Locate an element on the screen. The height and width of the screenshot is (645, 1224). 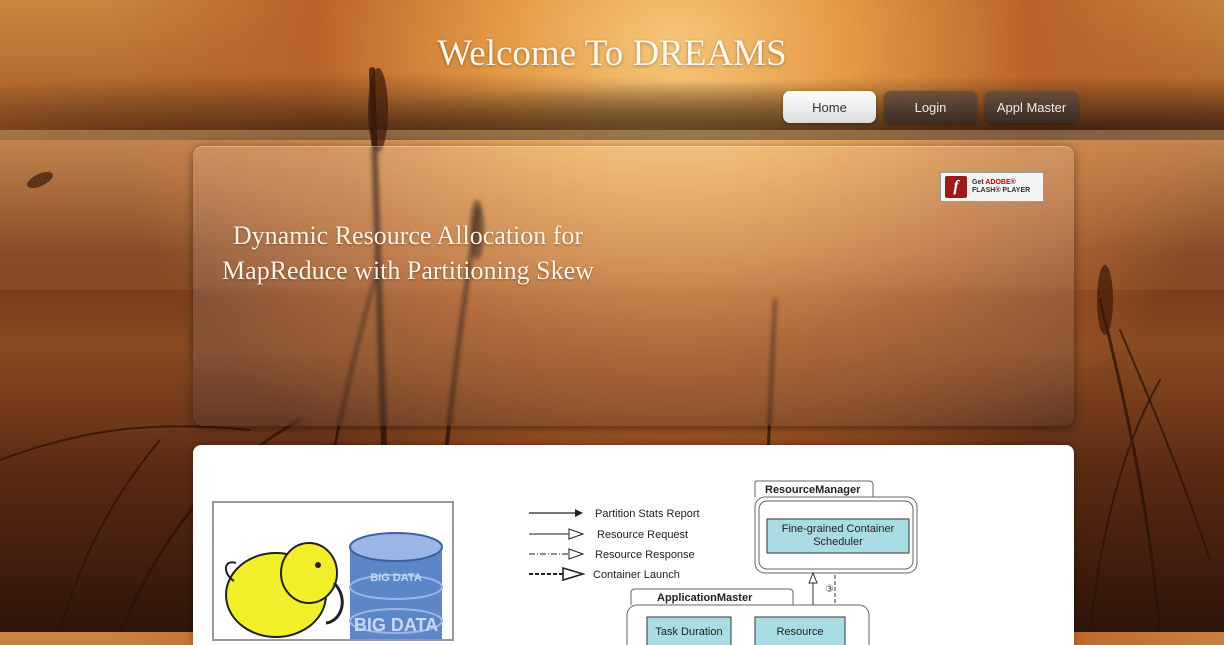
hadoop-elephant-icon is located at coordinates (284, 590).